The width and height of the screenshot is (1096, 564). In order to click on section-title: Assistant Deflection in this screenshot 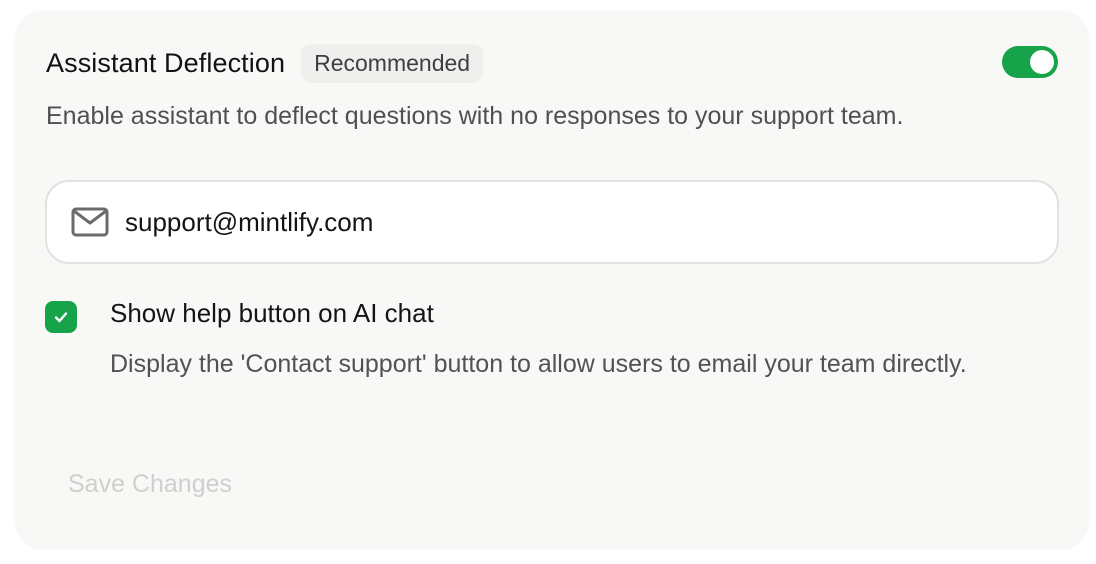, I will do `click(166, 62)`.